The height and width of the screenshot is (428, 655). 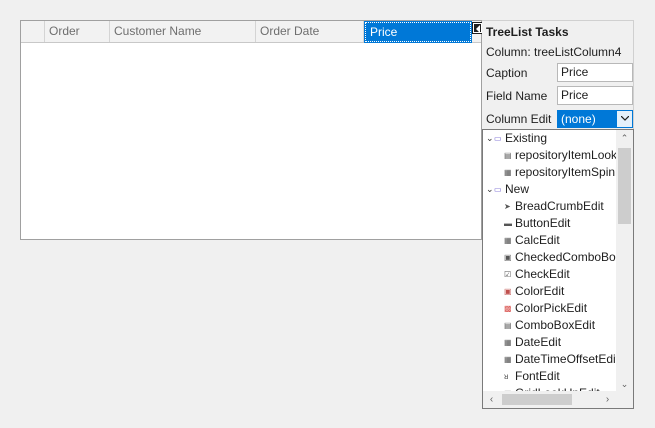 What do you see at coordinates (508, 240) in the screenshot?
I see `calc-edit-icon: ▦` at bounding box center [508, 240].